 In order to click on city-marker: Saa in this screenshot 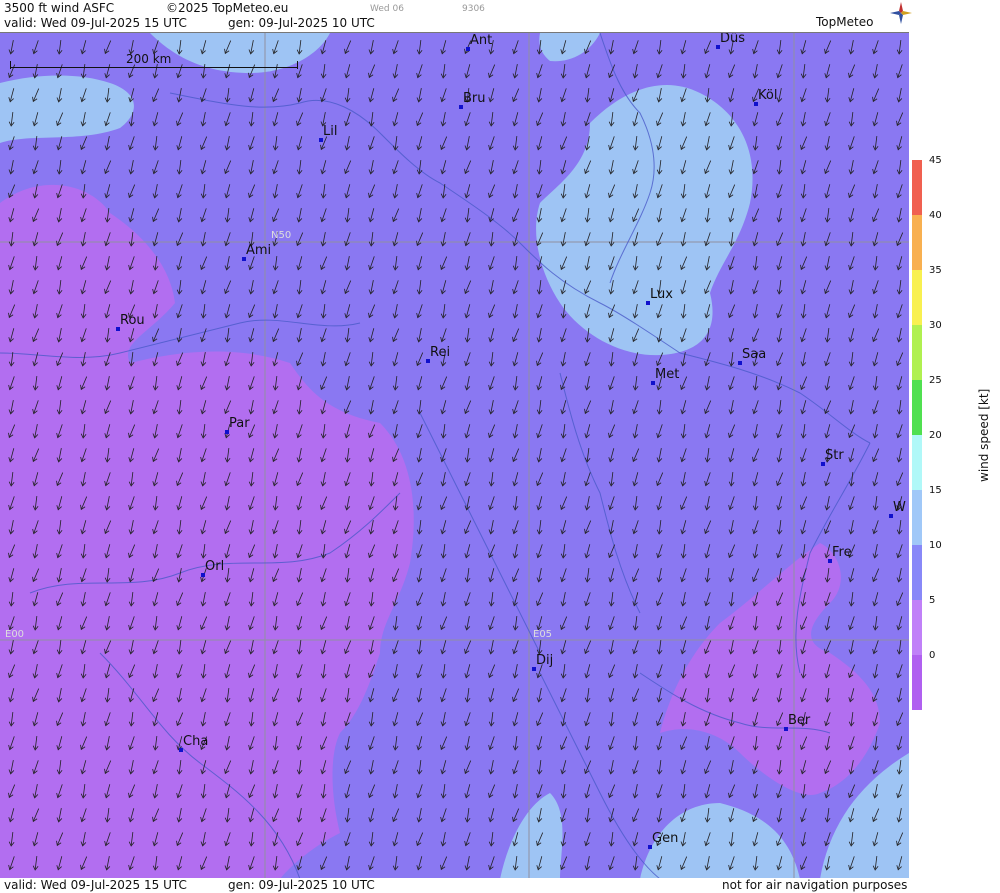, I will do `click(752, 356)`.